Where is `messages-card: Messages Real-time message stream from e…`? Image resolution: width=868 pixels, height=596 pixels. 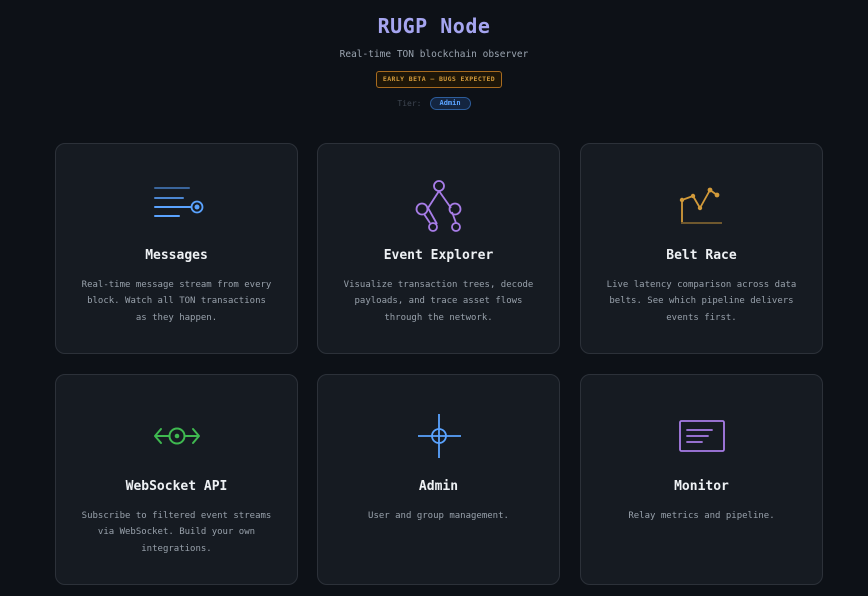 messages-card: Messages Real-time message stream from e… is located at coordinates (176, 248).